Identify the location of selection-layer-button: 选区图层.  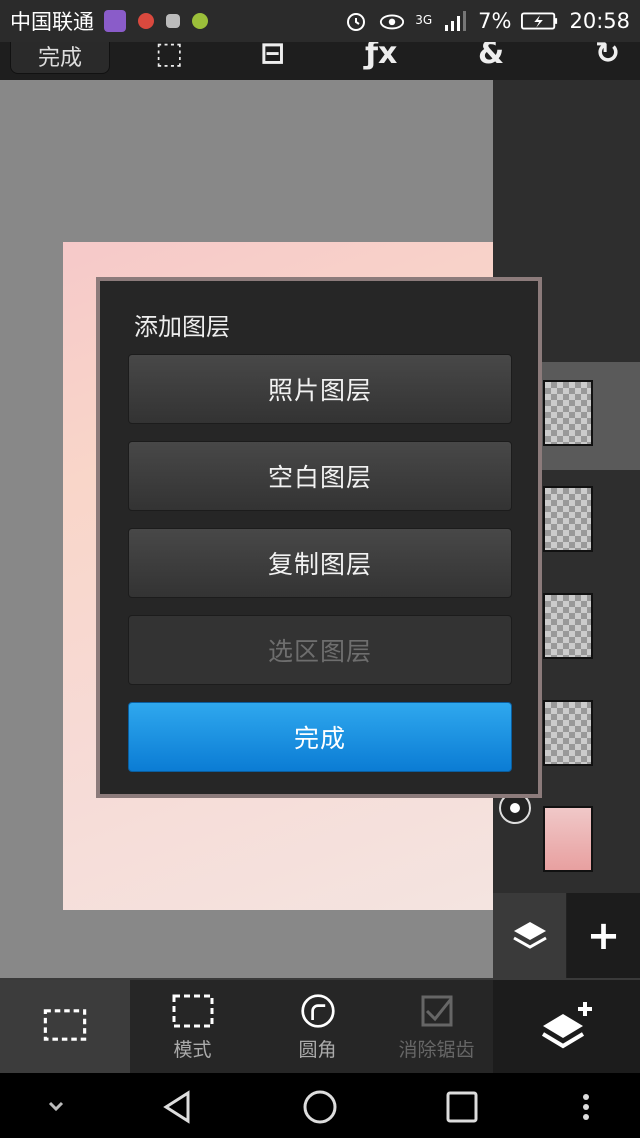
(320, 650).